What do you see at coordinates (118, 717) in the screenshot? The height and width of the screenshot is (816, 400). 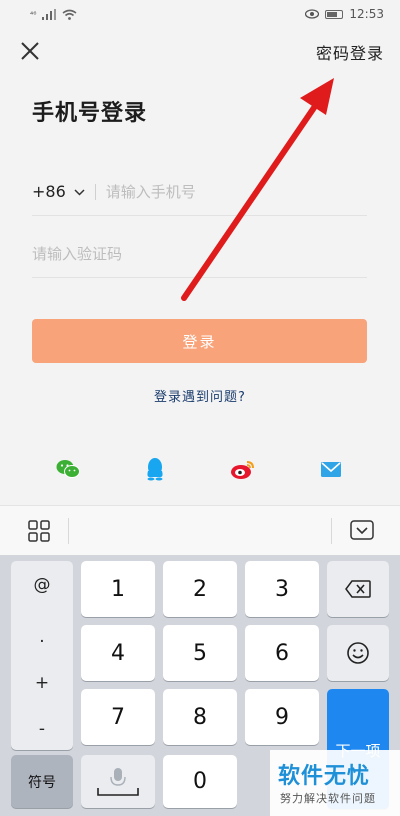 I see `key-7: 7` at bounding box center [118, 717].